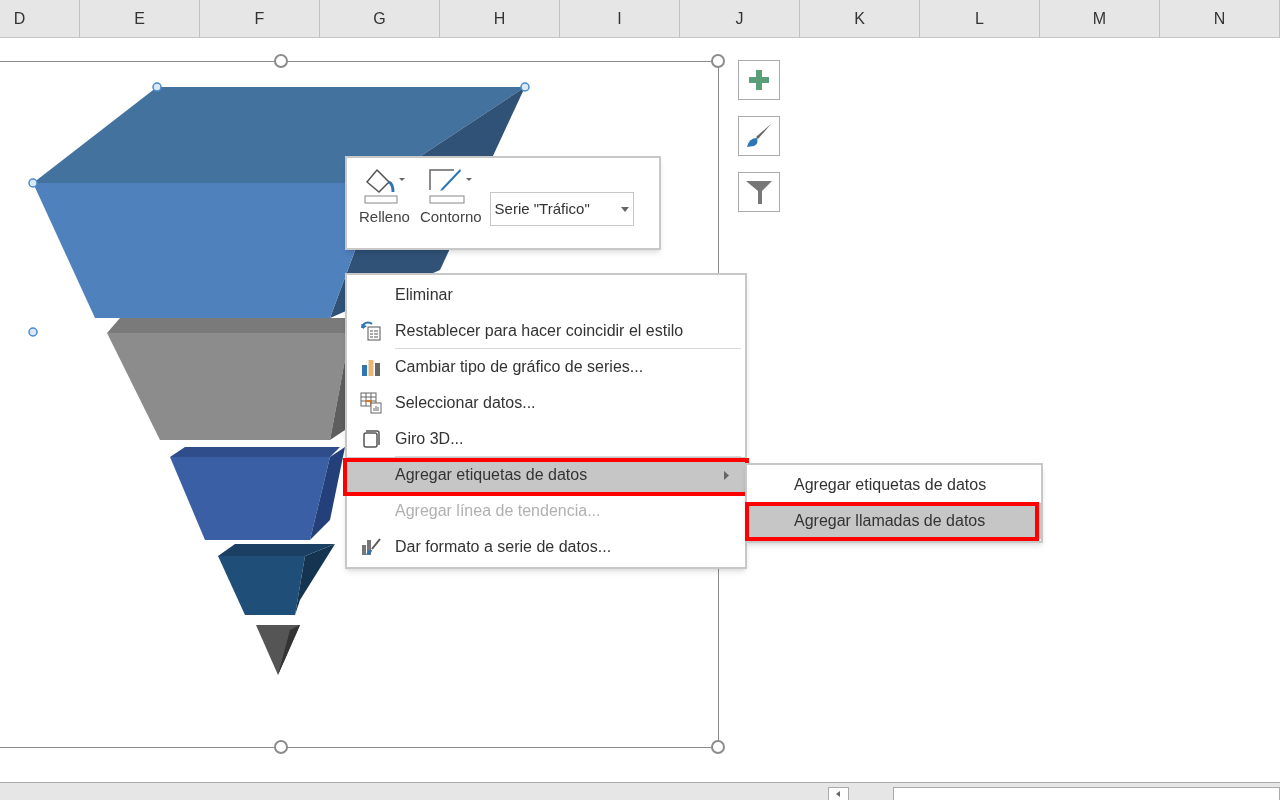  Describe the element at coordinates (624, 209) in the screenshot. I see `dropdown-caret-icon` at that location.